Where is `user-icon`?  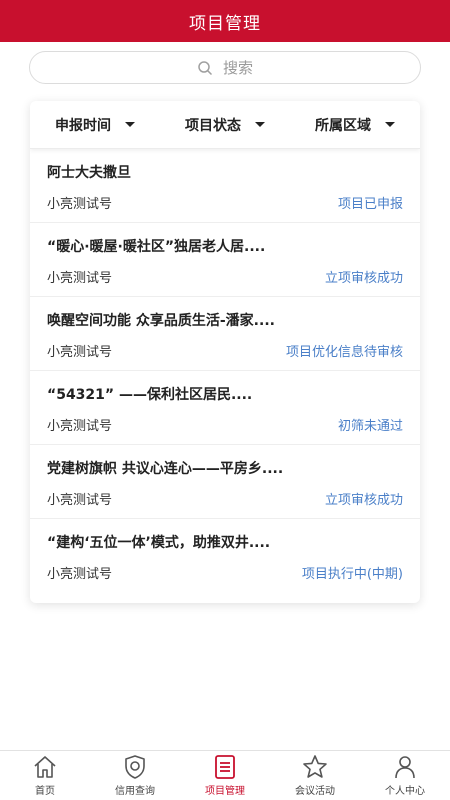
user-icon is located at coordinates (405, 767).